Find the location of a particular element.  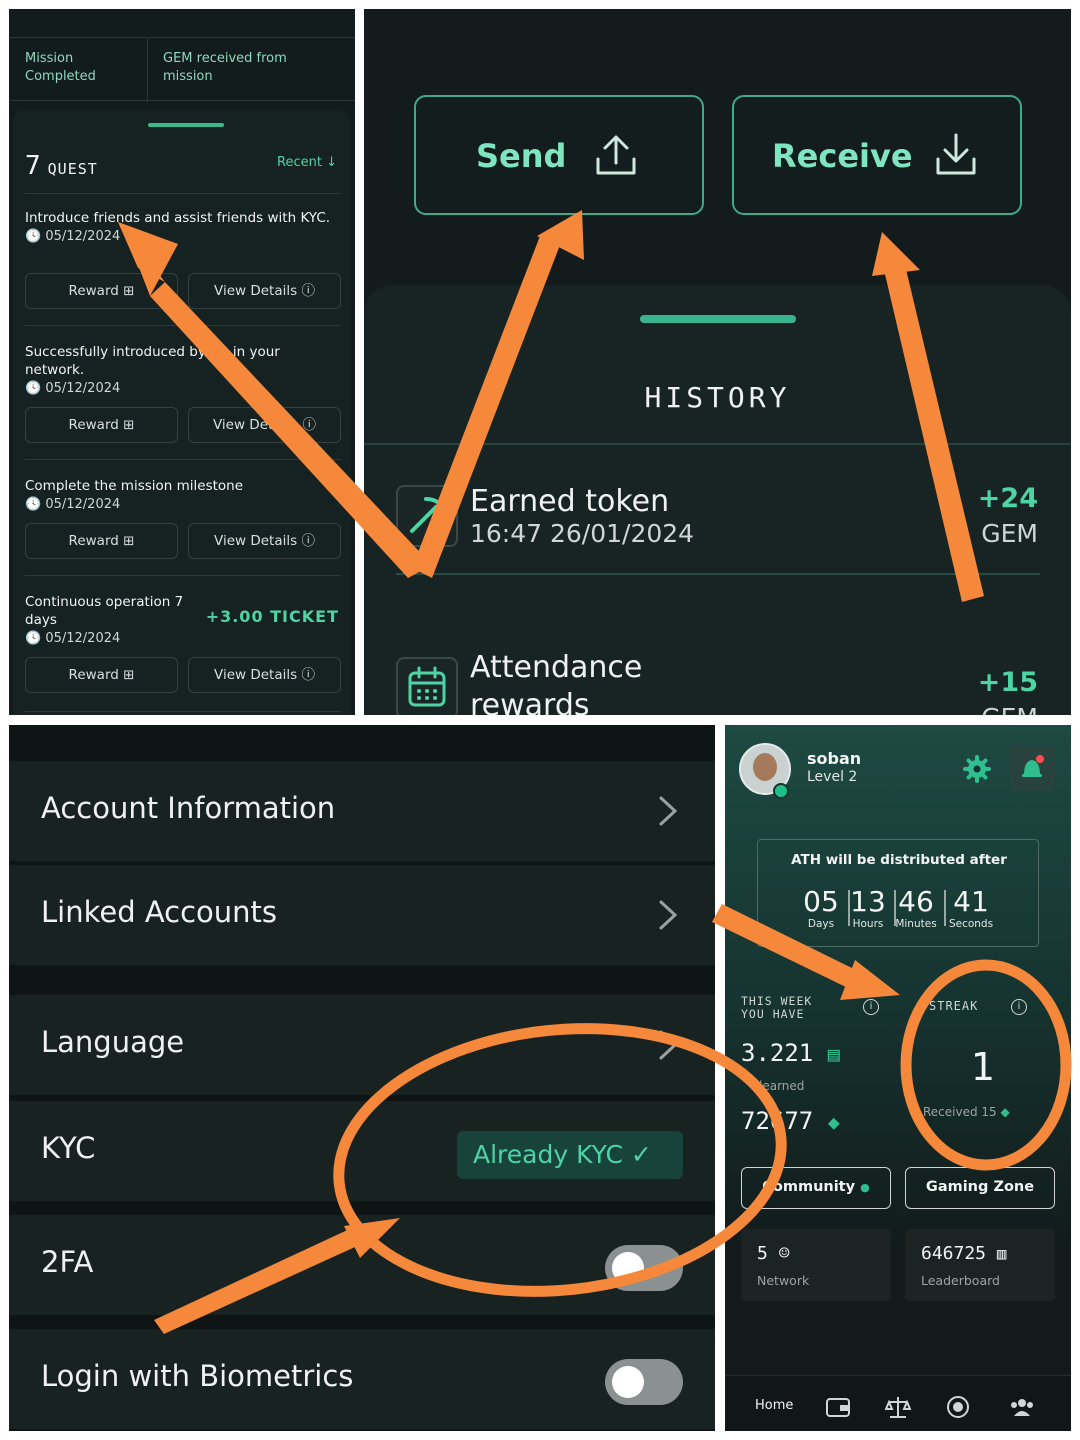

check-icon: ✓ is located at coordinates (641, 1154).